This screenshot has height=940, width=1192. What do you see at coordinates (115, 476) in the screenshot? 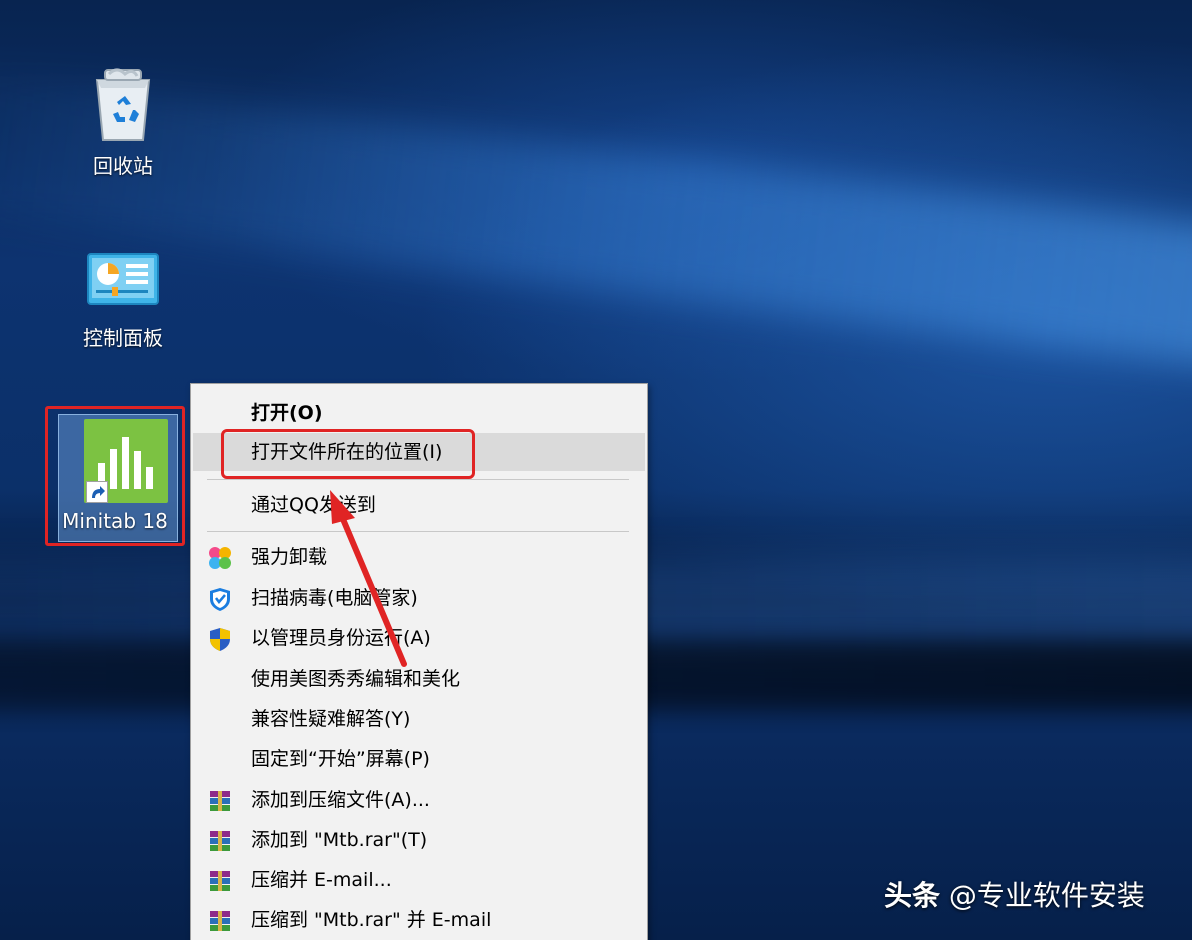
I see `desktop-icon-minitab: Minitab 18` at bounding box center [115, 476].